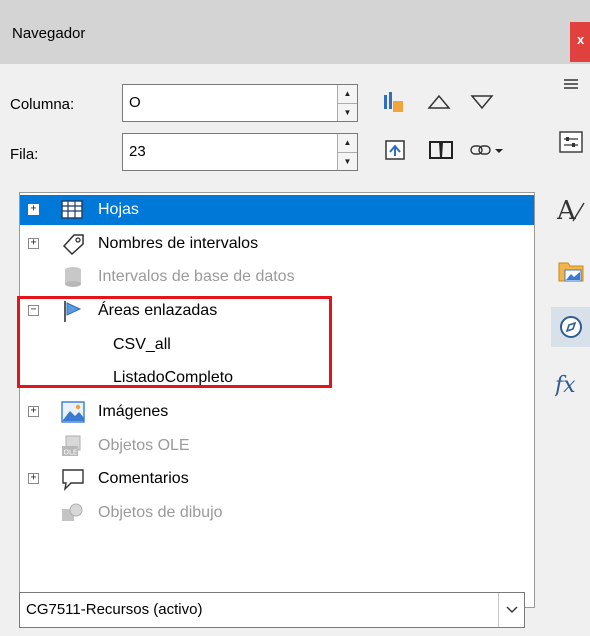 This screenshot has width=590, height=636. Describe the element at coordinates (394, 102) in the screenshot. I see `data-range-icon` at that location.